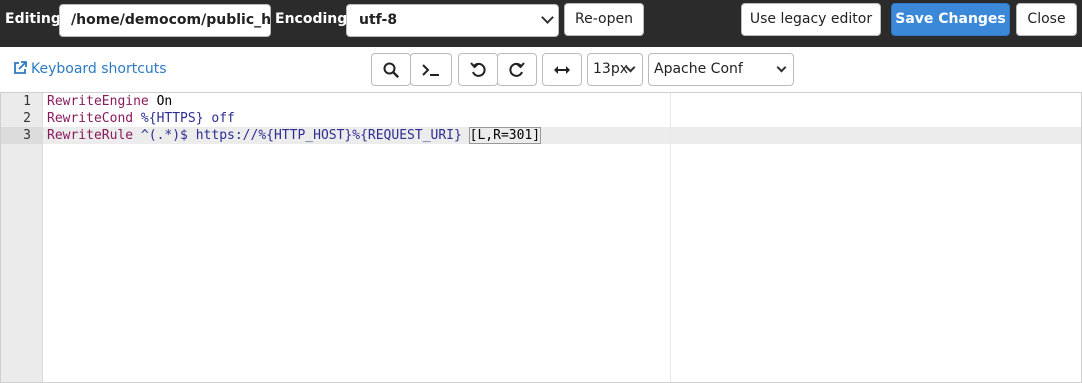  What do you see at coordinates (314, 19) in the screenshot?
I see `encoding-label: Encoding:` at bounding box center [314, 19].